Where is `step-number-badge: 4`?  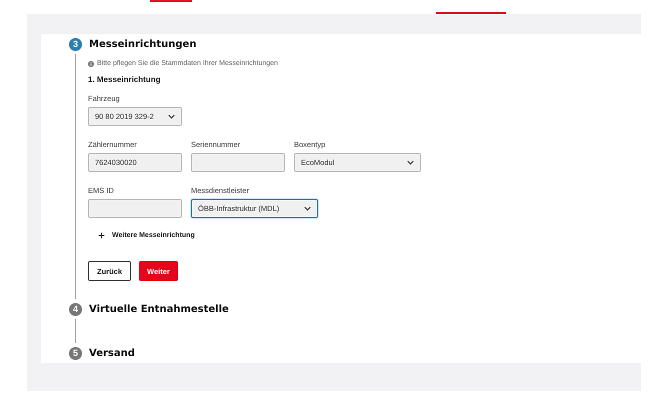
step-number-badge: 4 is located at coordinates (75, 309).